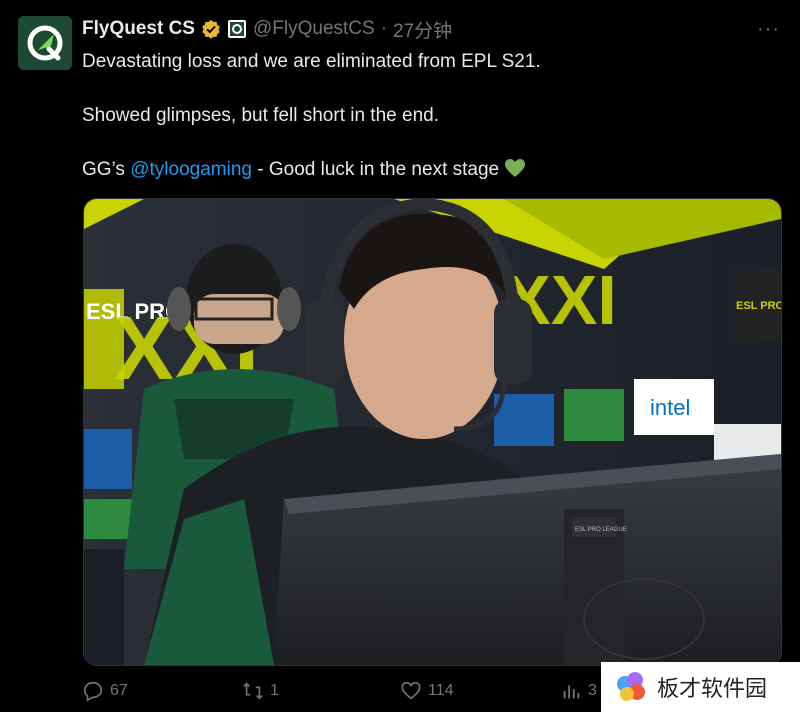 Image resolution: width=800 pixels, height=712 pixels. What do you see at coordinates (515, 172) in the screenshot?
I see `green-heart-icon` at bounding box center [515, 172].